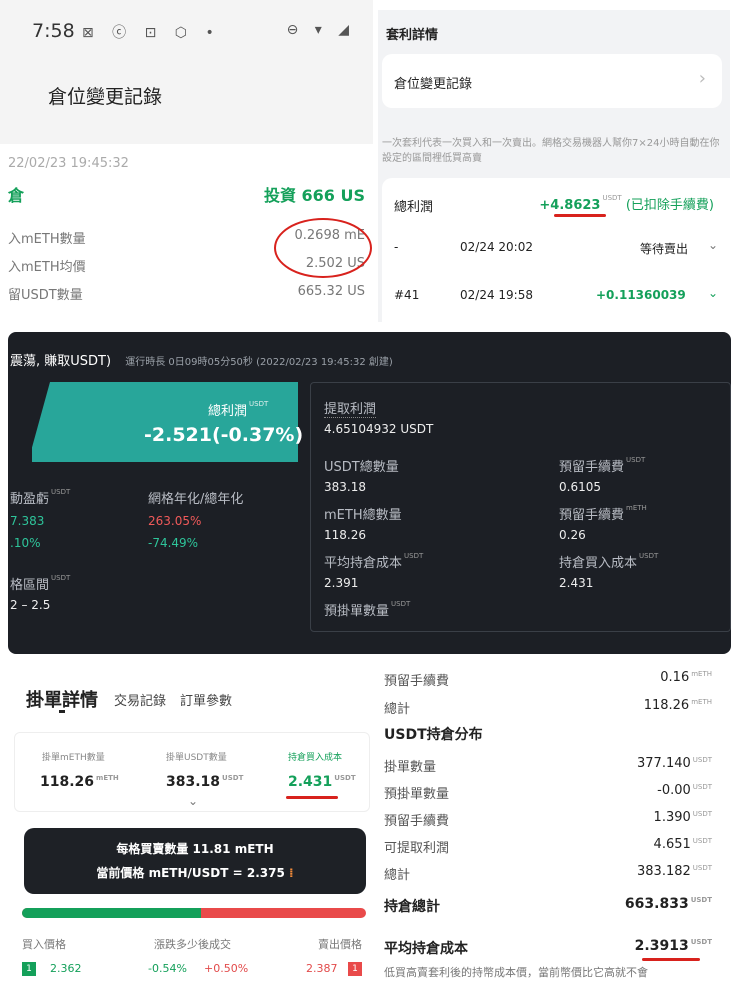 This screenshot has width=740, height=986. What do you see at coordinates (195, 861) in the screenshot?
I see `price-tooltip` at bounding box center [195, 861].